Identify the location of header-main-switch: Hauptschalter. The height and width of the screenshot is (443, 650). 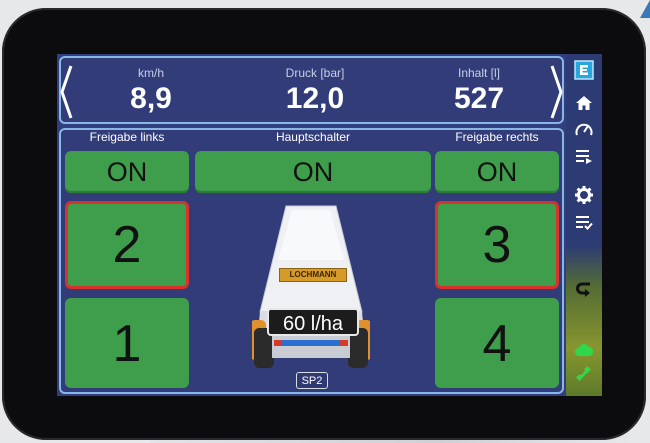
(313, 137).